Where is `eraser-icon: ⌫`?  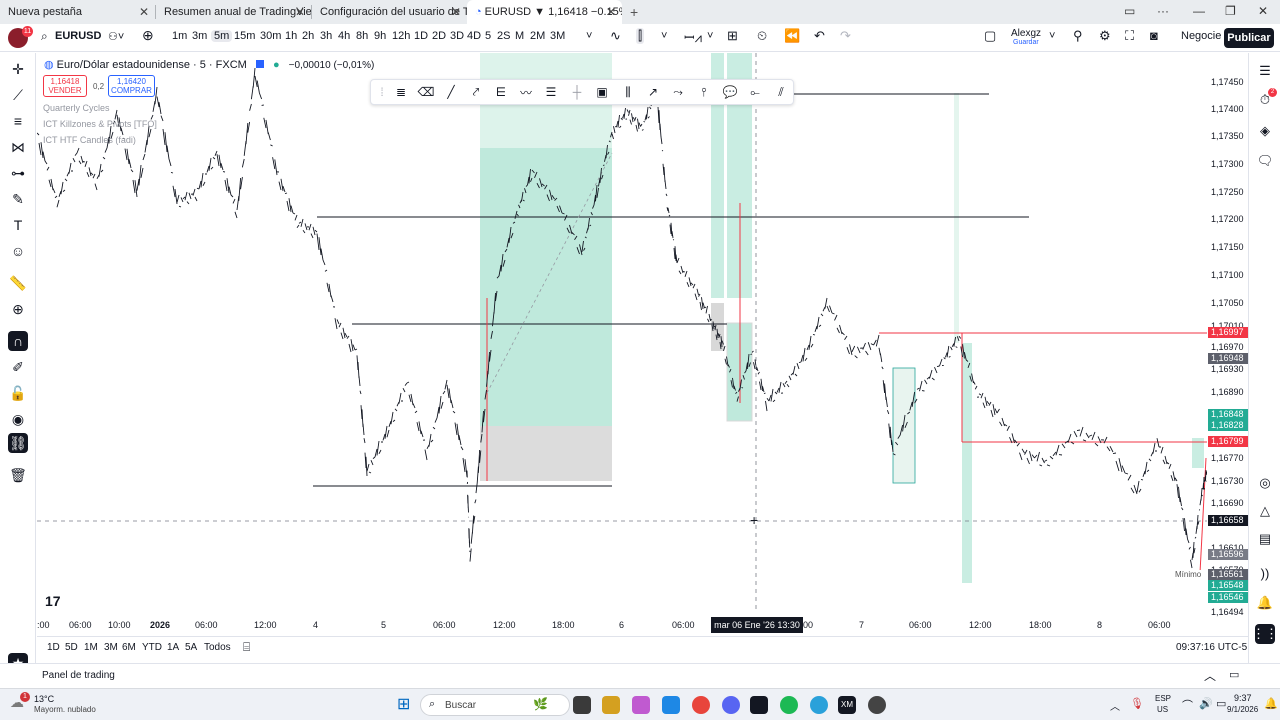
eraser-icon: ⌫ is located at coordinates (426, 92).